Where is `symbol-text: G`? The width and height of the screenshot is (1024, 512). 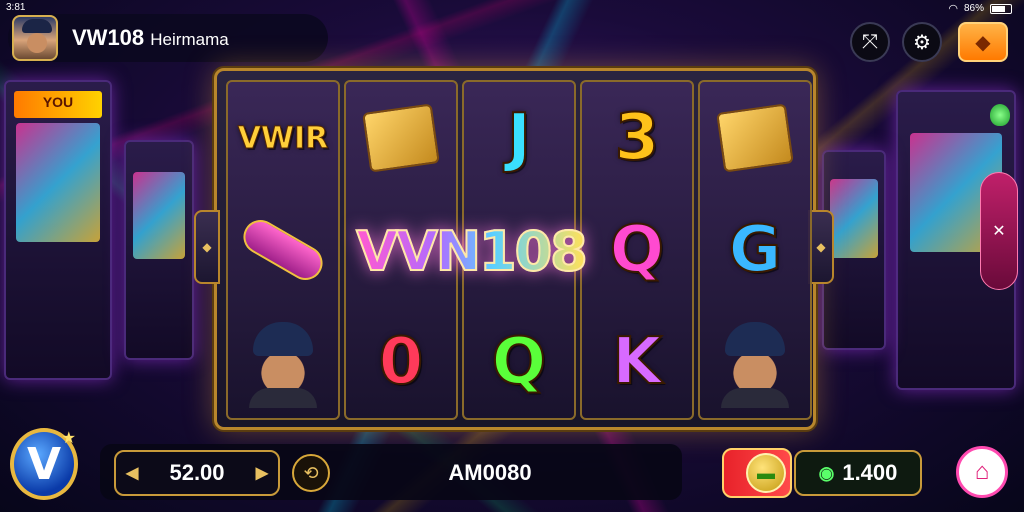 symbol-text: G is located at coordinates (755, 250).